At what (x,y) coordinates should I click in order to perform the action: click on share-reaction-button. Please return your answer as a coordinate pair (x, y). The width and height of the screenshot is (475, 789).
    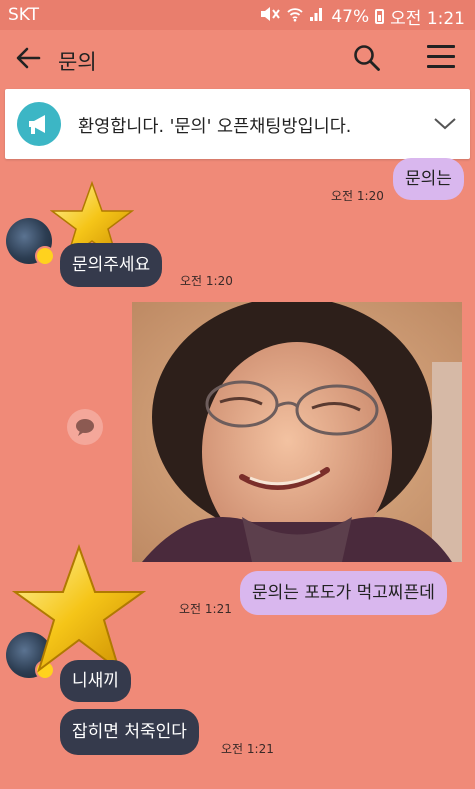
    Looking at the image, I should click on (85, 427).